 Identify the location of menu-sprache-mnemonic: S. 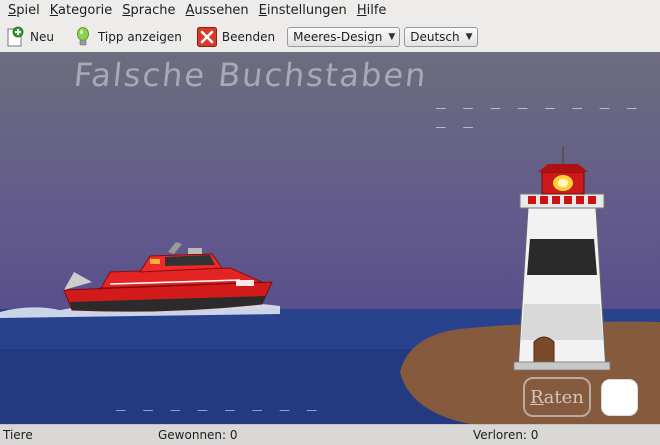
(126, 10).